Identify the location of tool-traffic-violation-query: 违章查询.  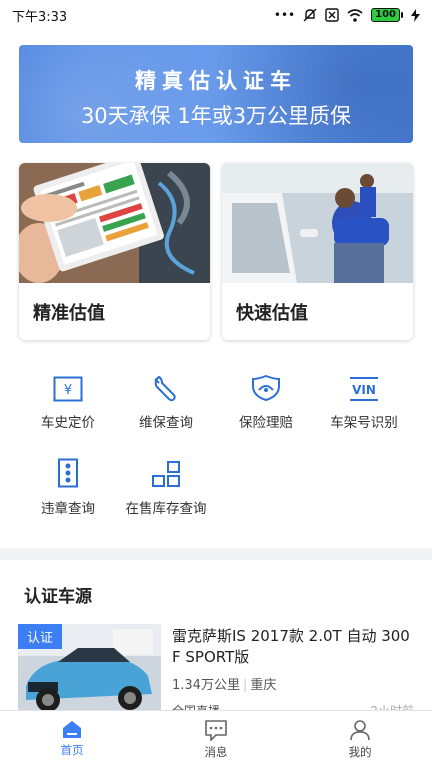
(68, 487).